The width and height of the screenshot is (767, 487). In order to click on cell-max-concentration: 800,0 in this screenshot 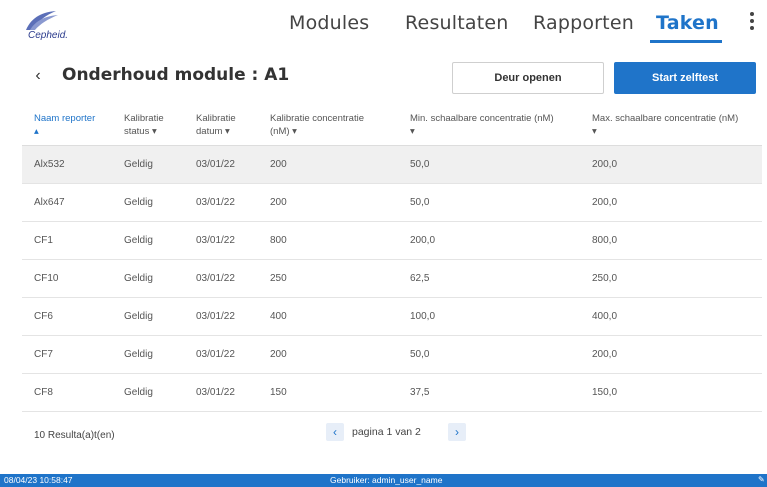, I will do `click(605, 240)`.